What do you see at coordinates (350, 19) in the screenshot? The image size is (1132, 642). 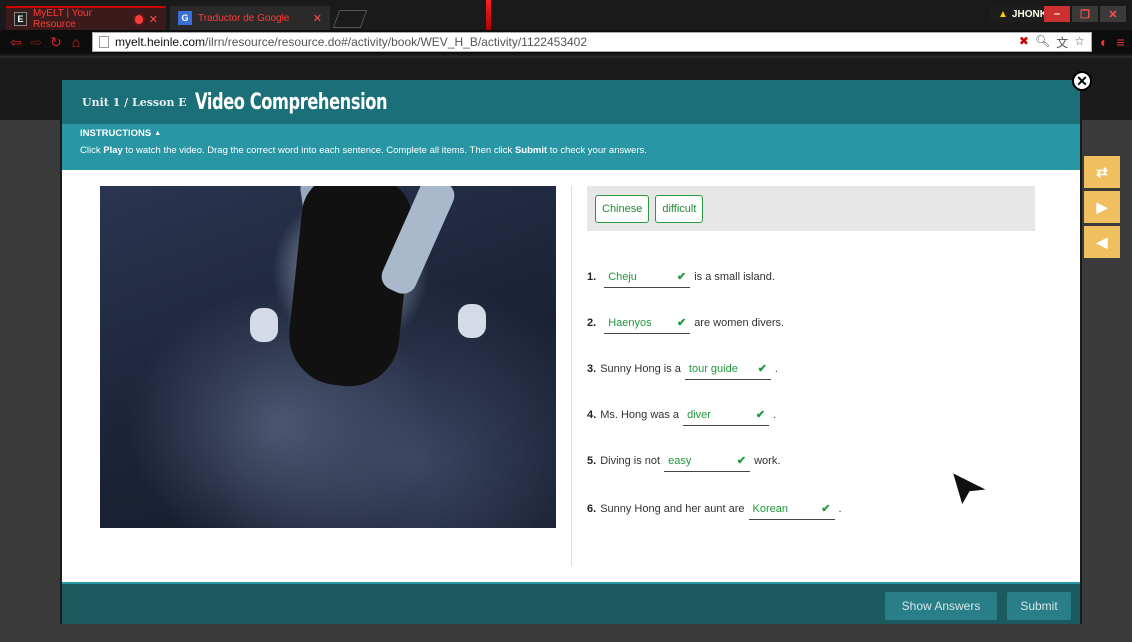 I see `new-tab-button` at bounding box center [350, 19].